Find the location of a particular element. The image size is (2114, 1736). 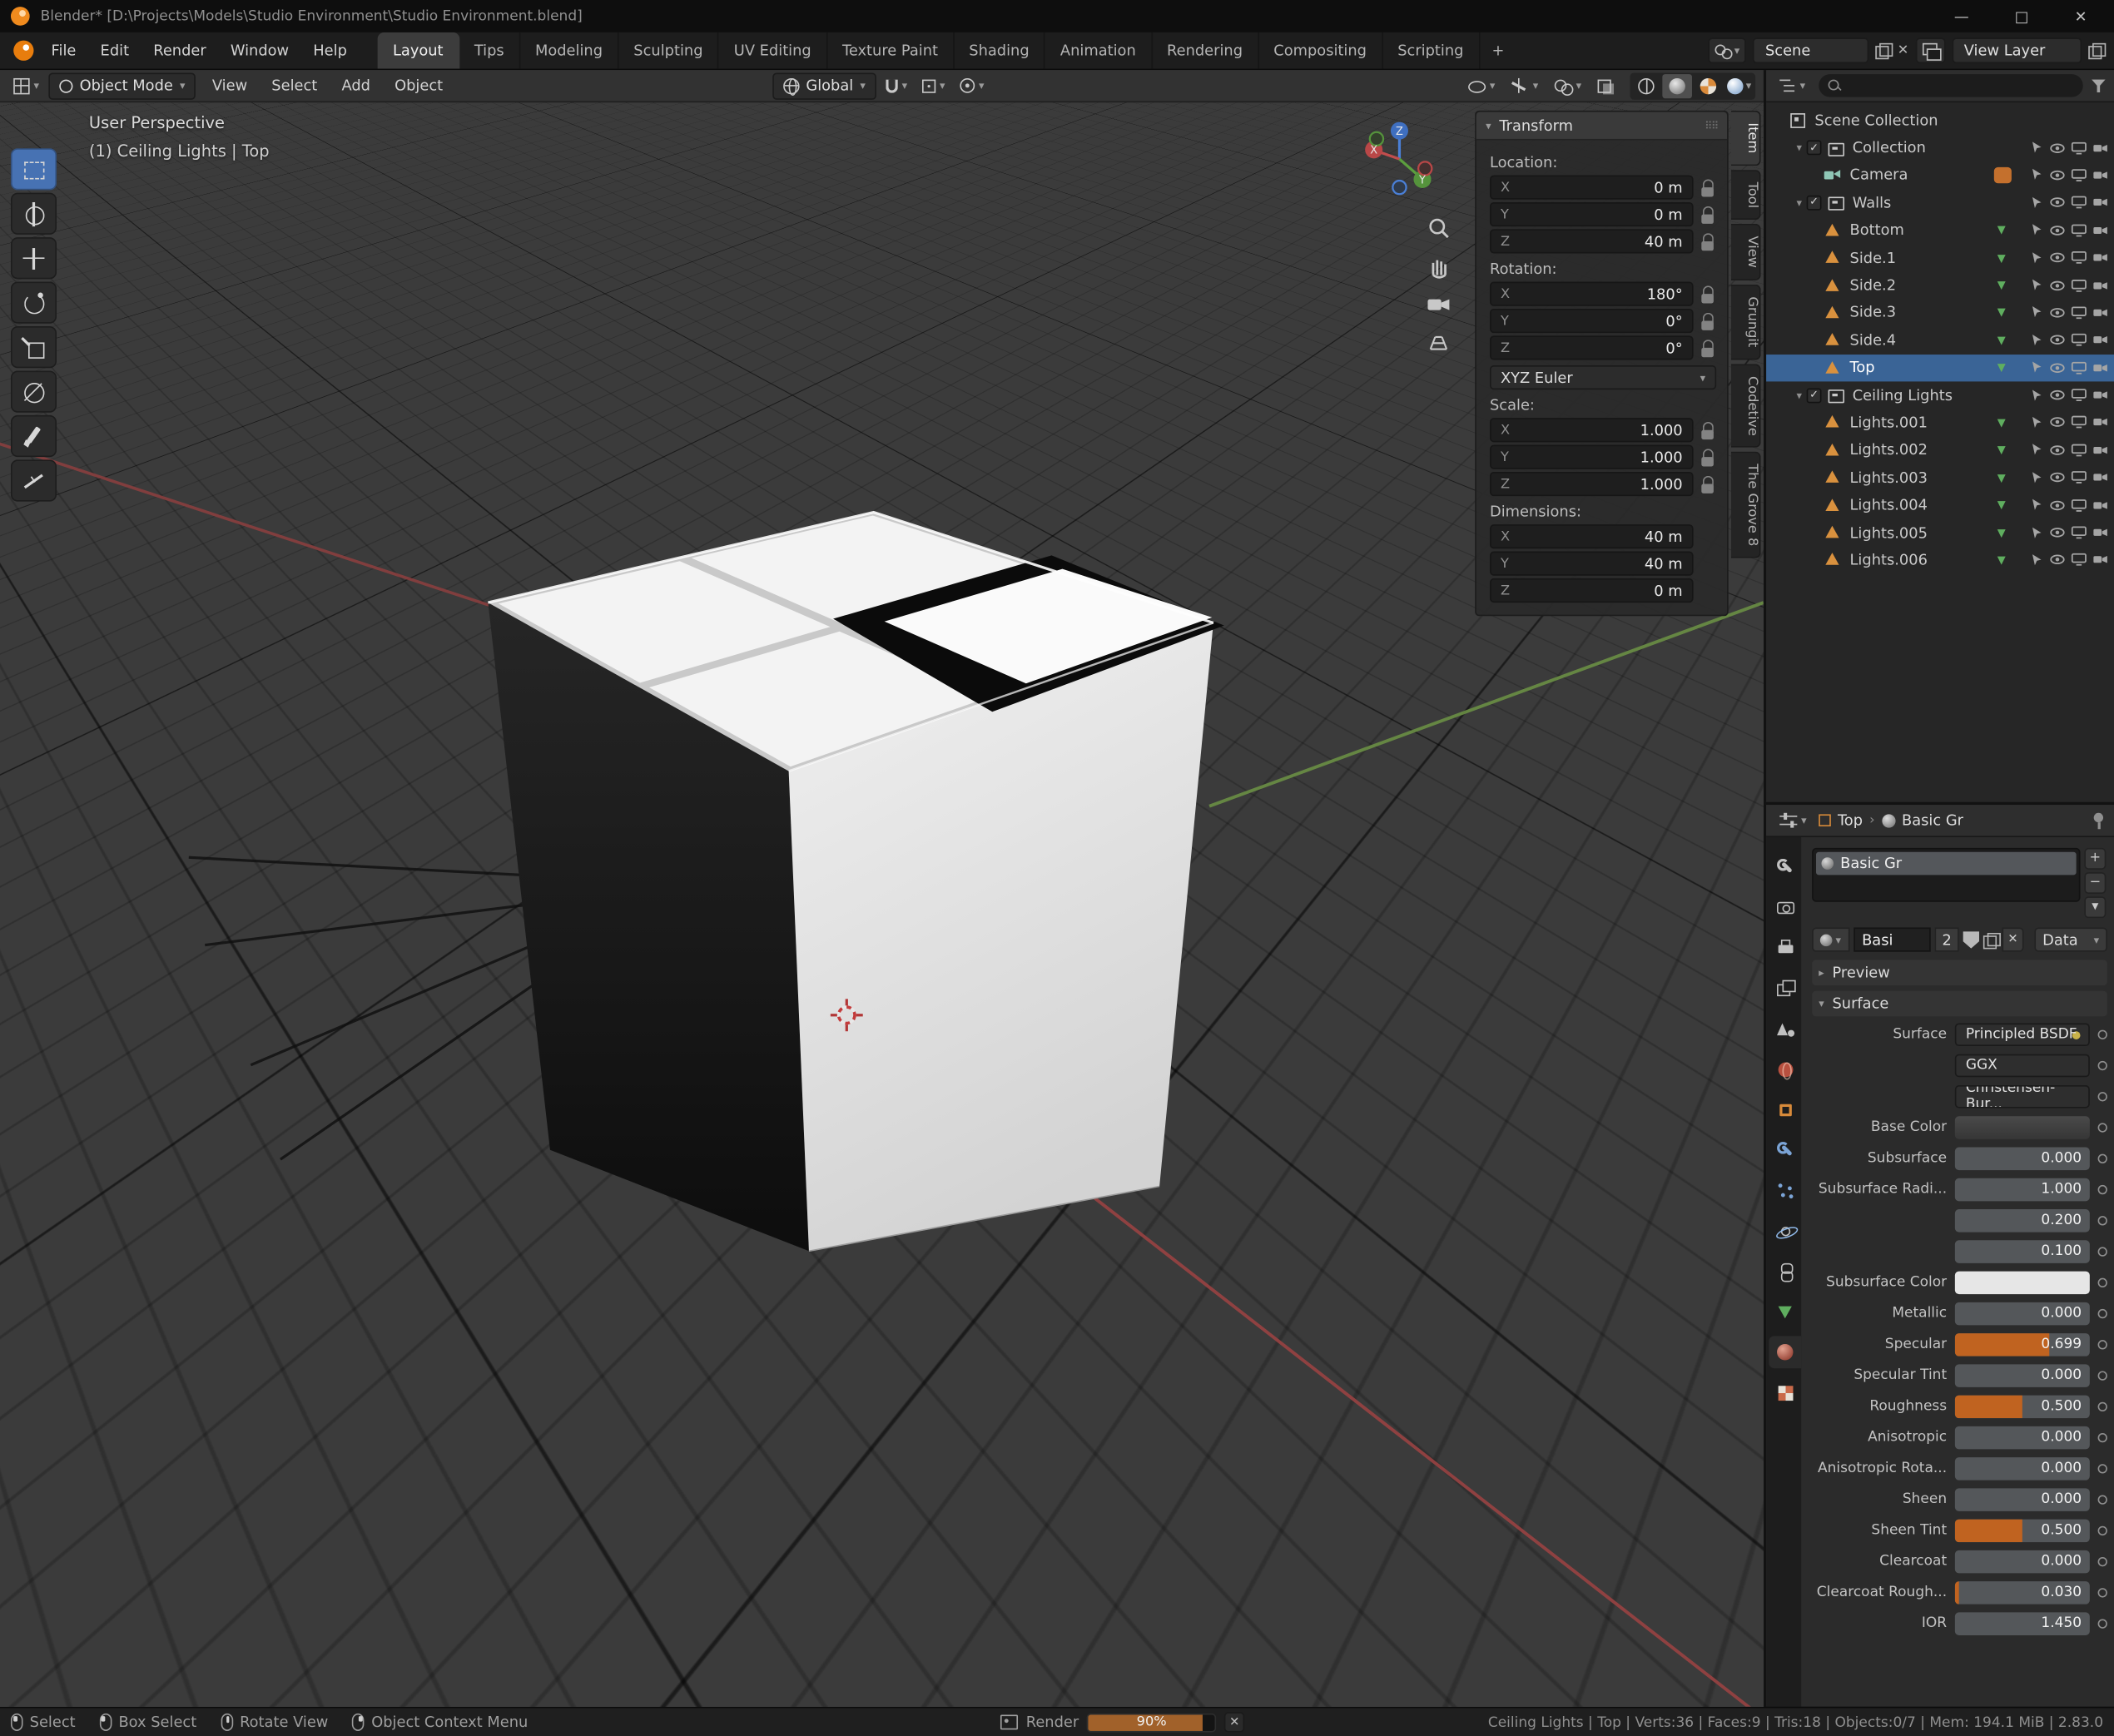

object-name: Lights.001 is located at coordinates (1889, 422).